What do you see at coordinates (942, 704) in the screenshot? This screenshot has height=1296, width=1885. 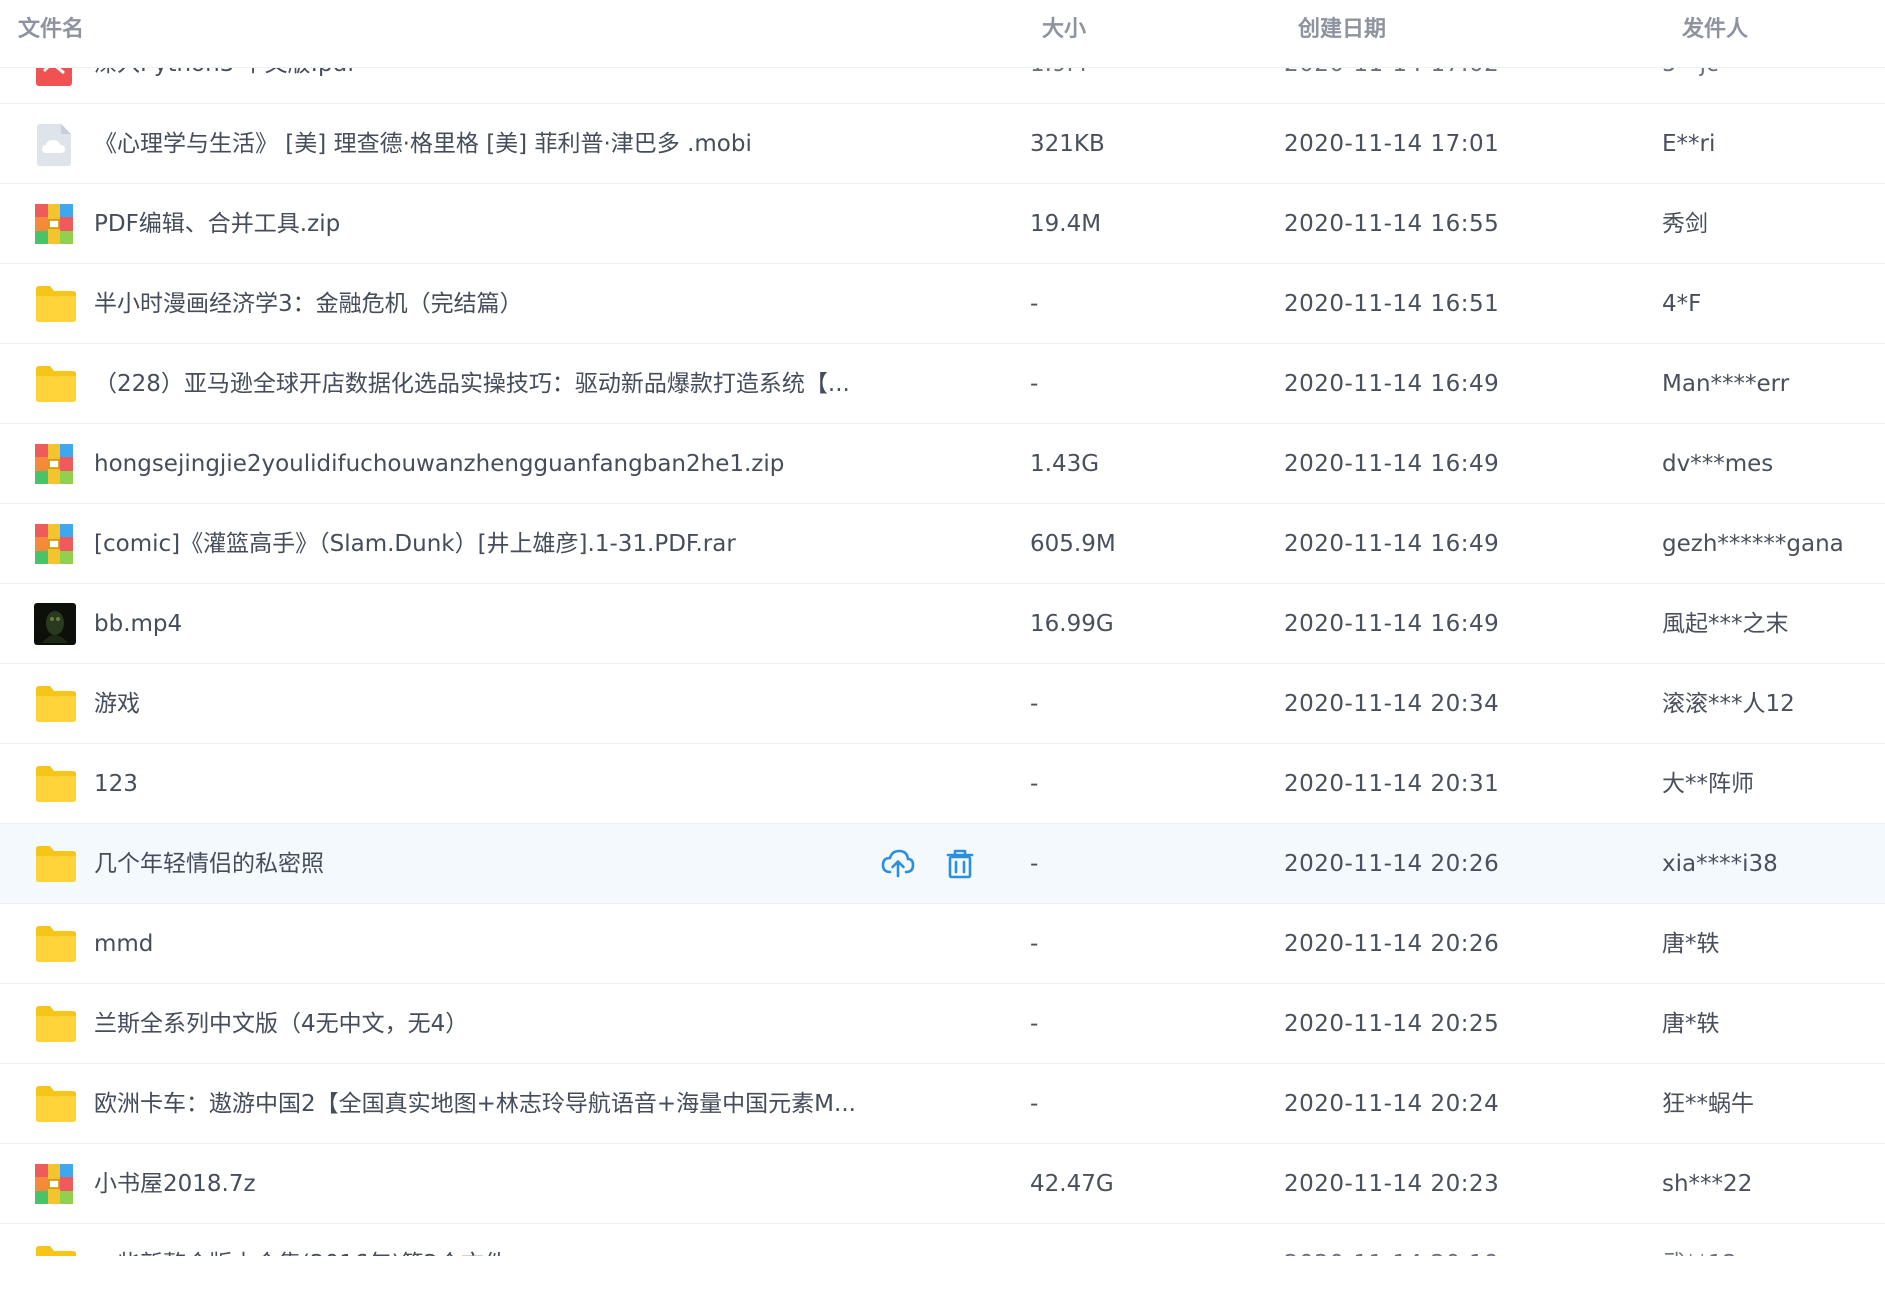 I see `table-row: 游戏 - 2020-11-14 20:34 滚滚***人12` at bounding box center [942, 704].